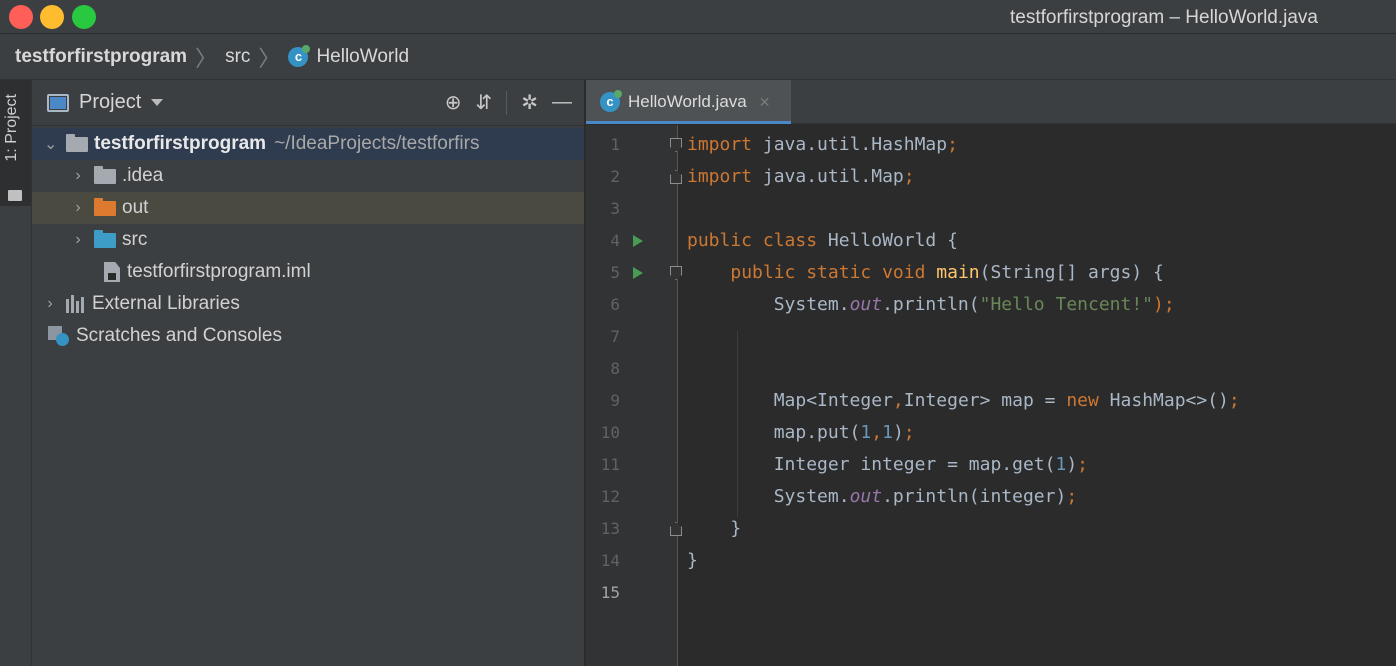 The width and height of the screenshot is (1396, 666). I want to click on minimize-window-button, so click(52, 17).